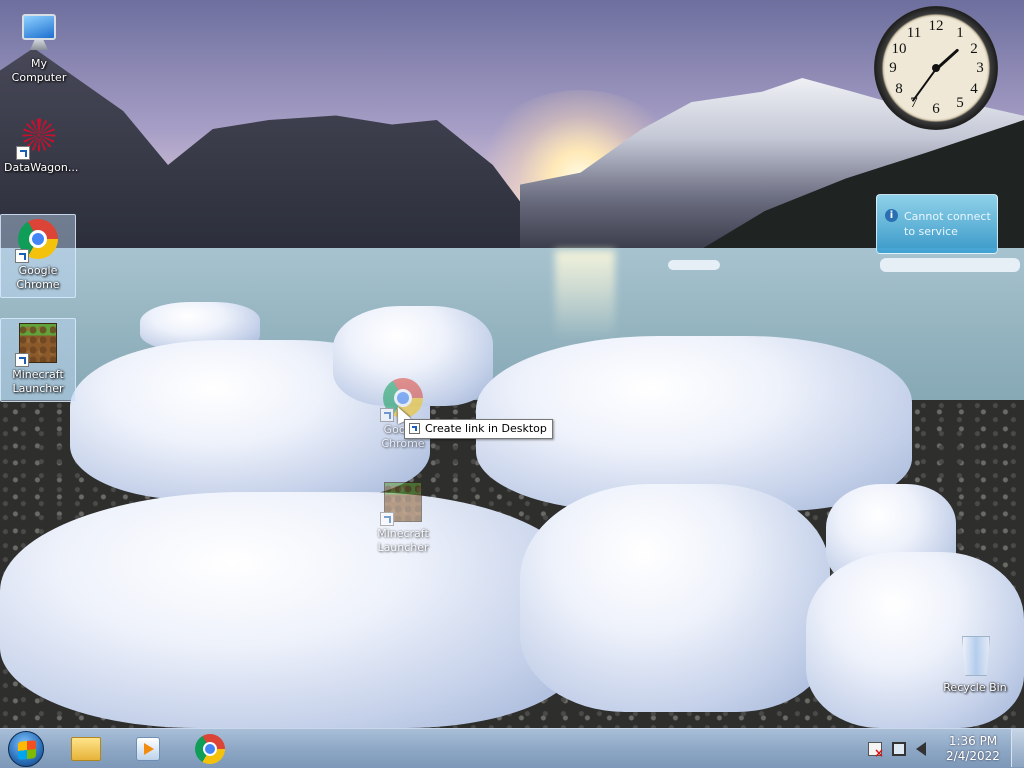  Describe the element at coordinates (38, 360) in the screenshot. I see `desktop-icon-minecraft-launcher: Minecraft Launcher` at that location.